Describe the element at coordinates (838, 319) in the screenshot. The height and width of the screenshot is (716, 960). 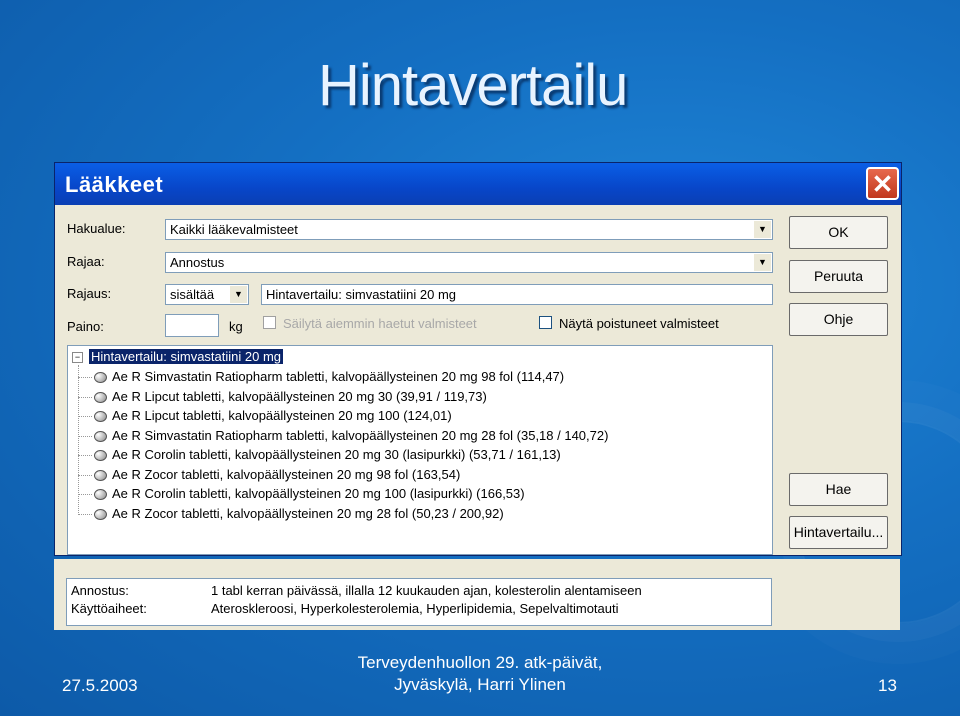
I see `help-button: Ohje` at that location.